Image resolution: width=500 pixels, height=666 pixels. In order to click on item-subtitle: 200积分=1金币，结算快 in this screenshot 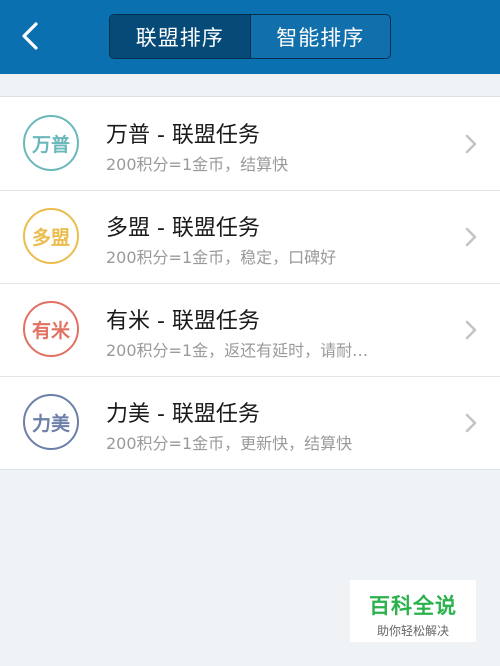, I will do `click(197, 164)`.